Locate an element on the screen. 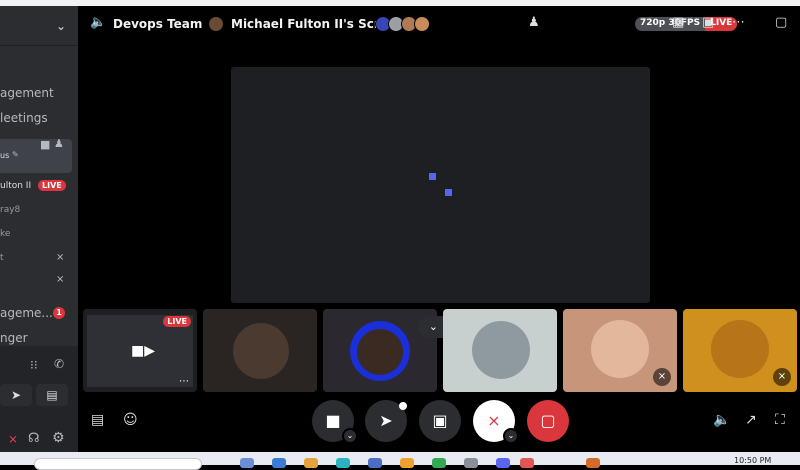 This screenshot has height=470, width=800. mic-off-icon: ⨯ is located at coordinates (13, 439).